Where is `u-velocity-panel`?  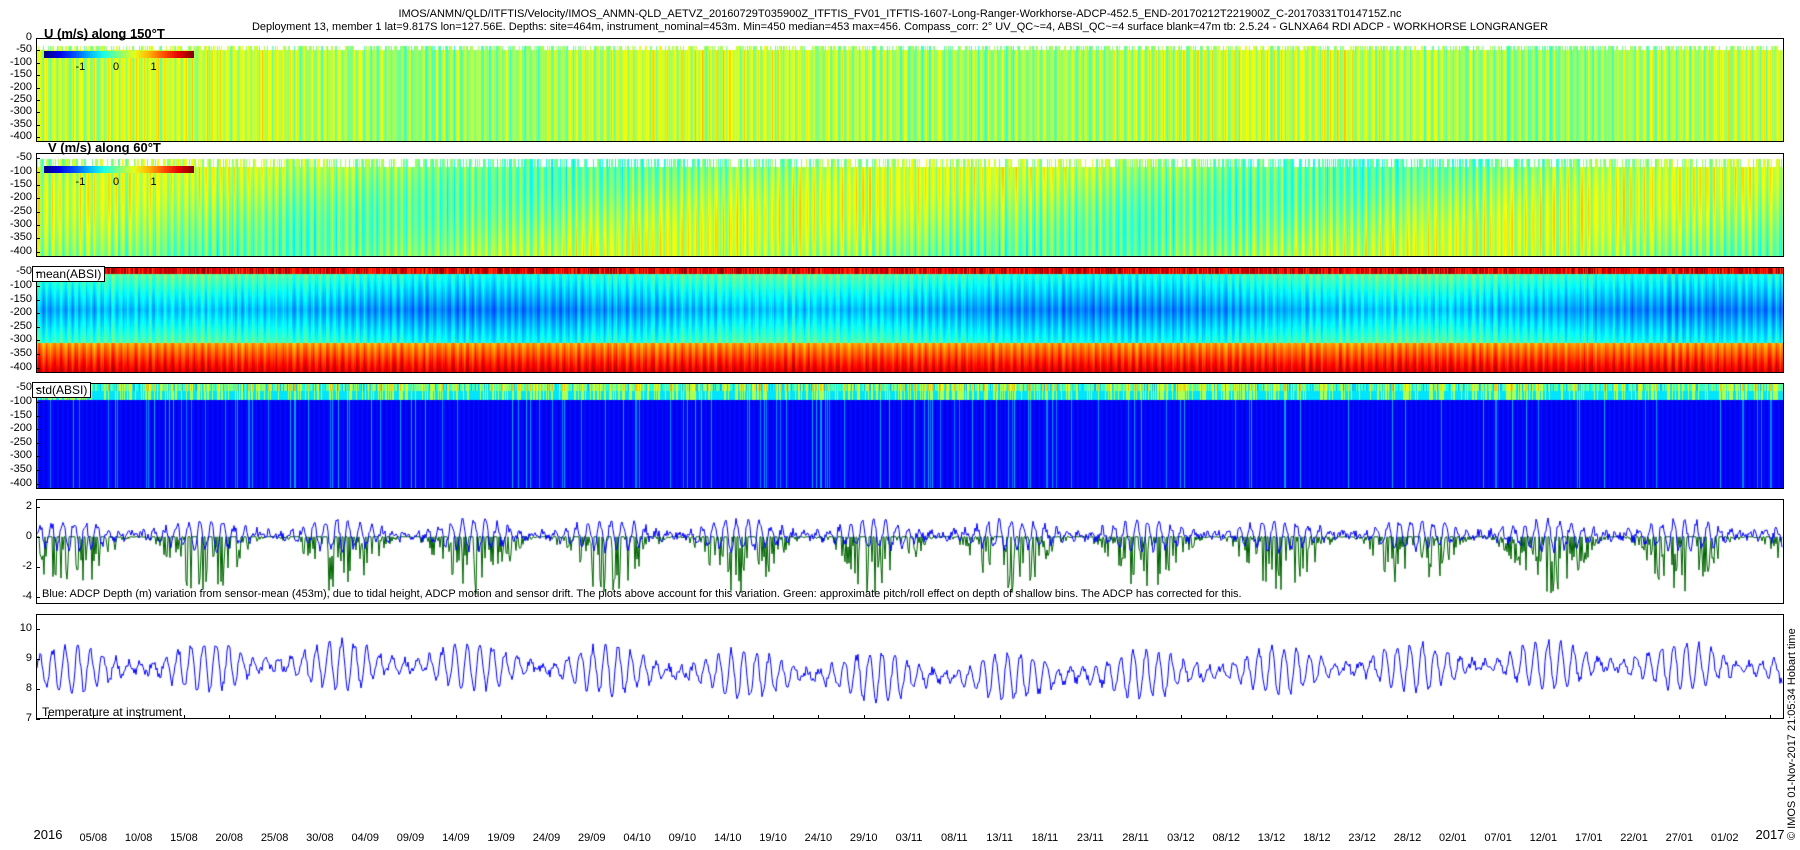 u-velocity-panel is located at coordinates (910, 90).